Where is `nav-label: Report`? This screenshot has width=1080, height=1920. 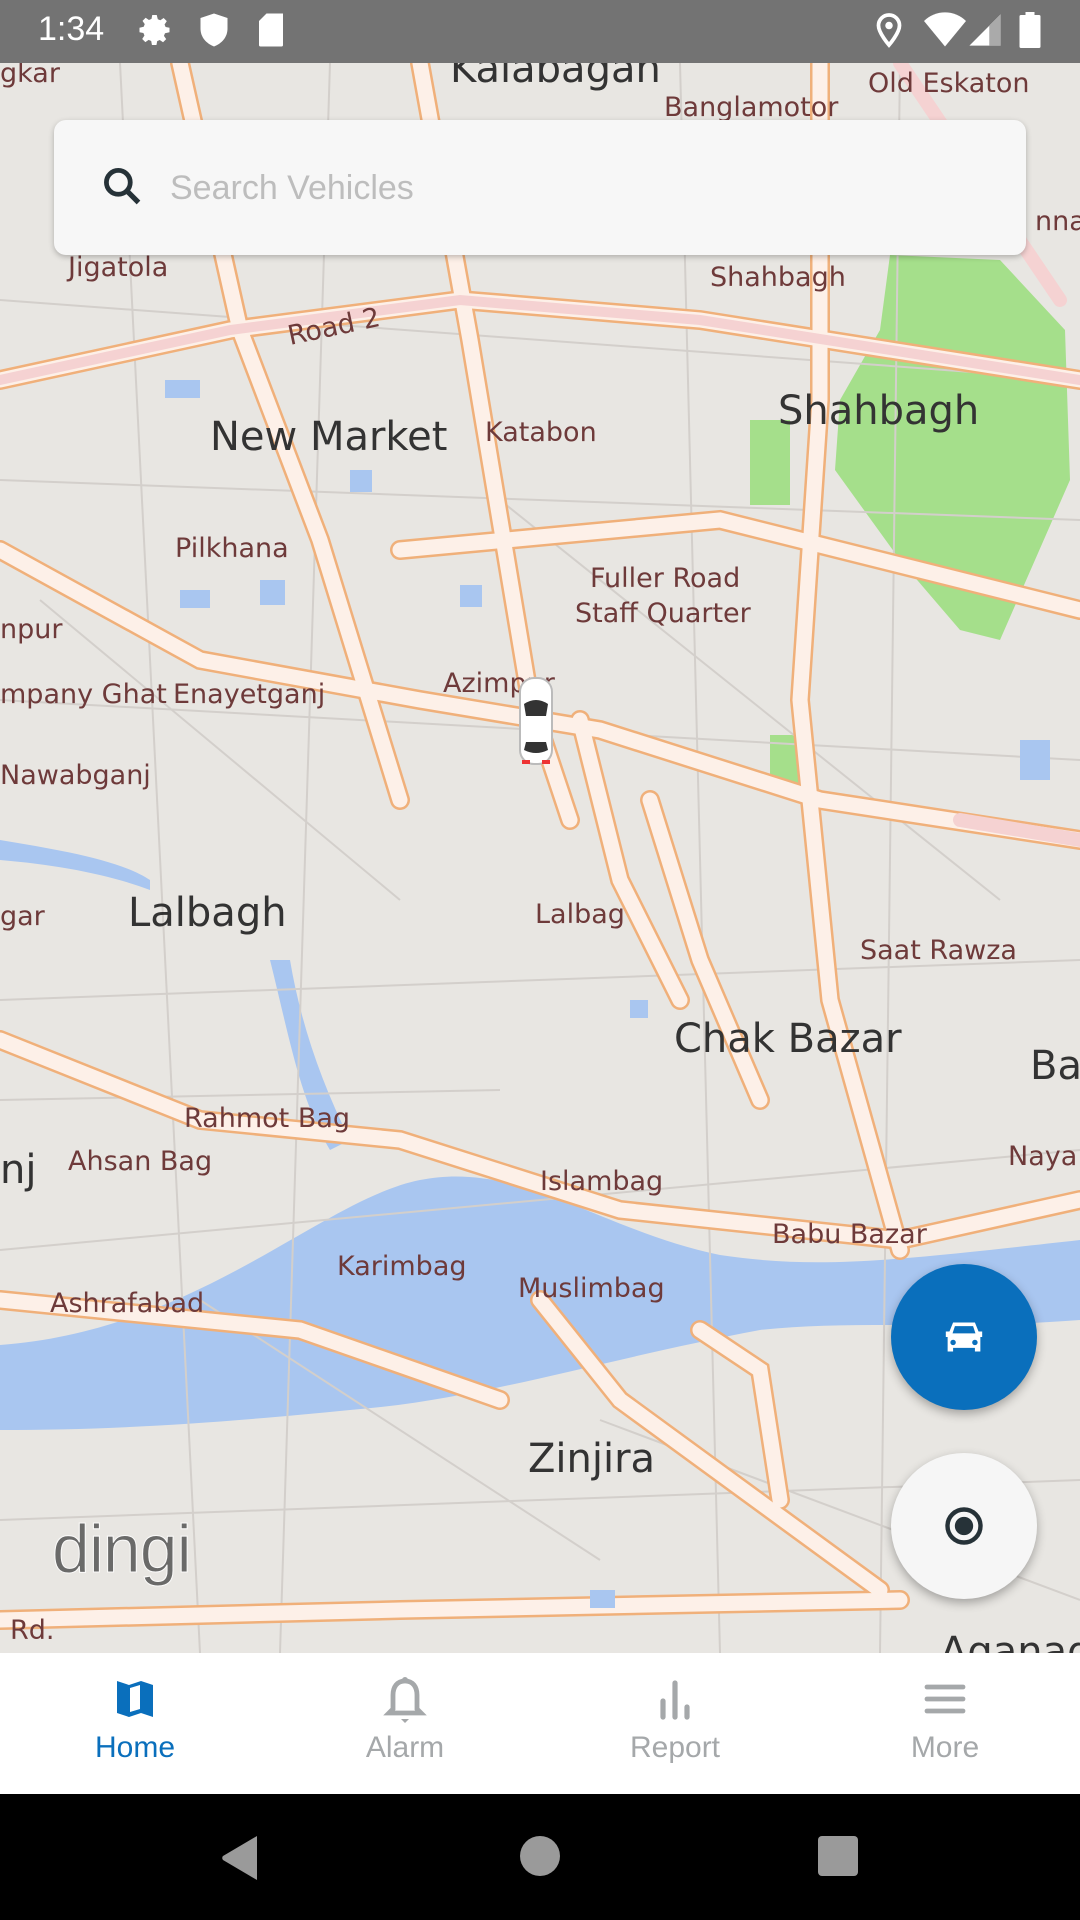 nav-label: Report is located at coordinates (675, 1747).